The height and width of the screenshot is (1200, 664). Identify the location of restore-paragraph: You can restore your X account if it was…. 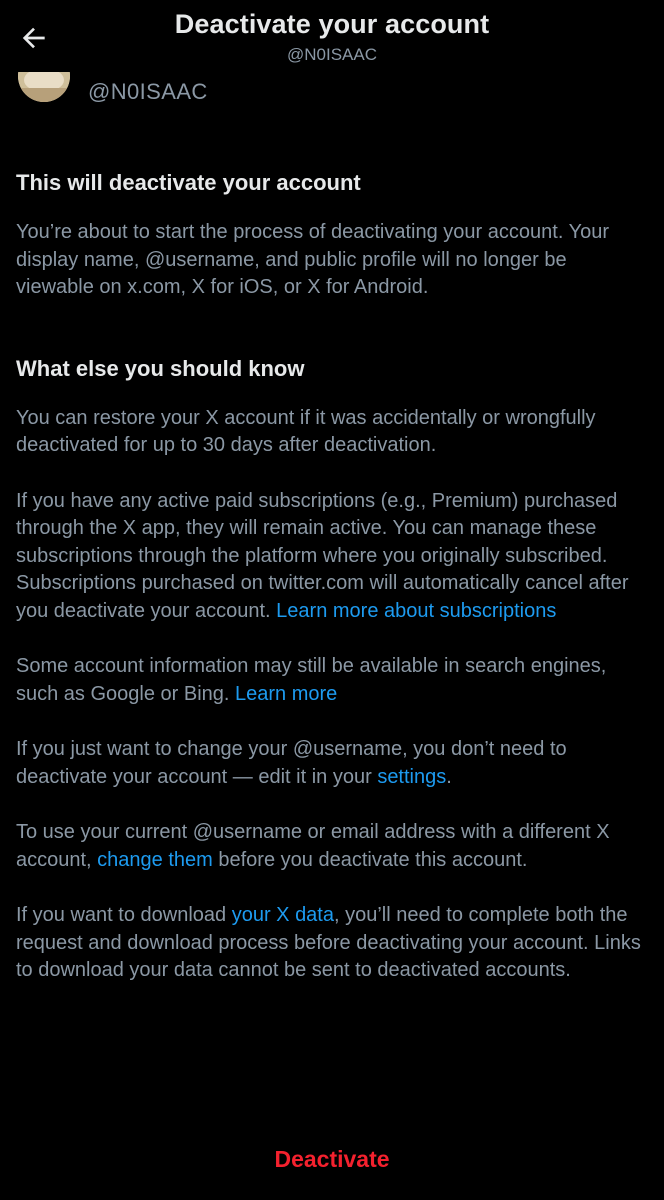
(306, 431).